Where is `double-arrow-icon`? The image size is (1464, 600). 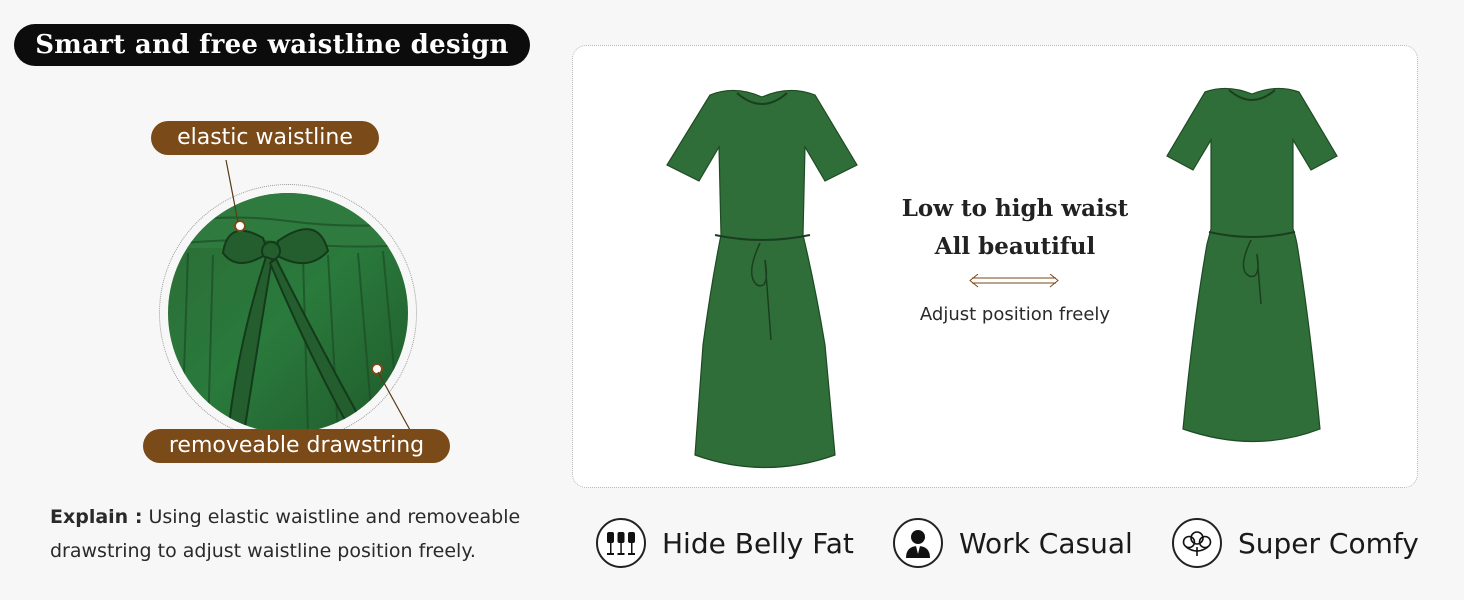
double-arrow-icon is located at coordinates (1014, 281).